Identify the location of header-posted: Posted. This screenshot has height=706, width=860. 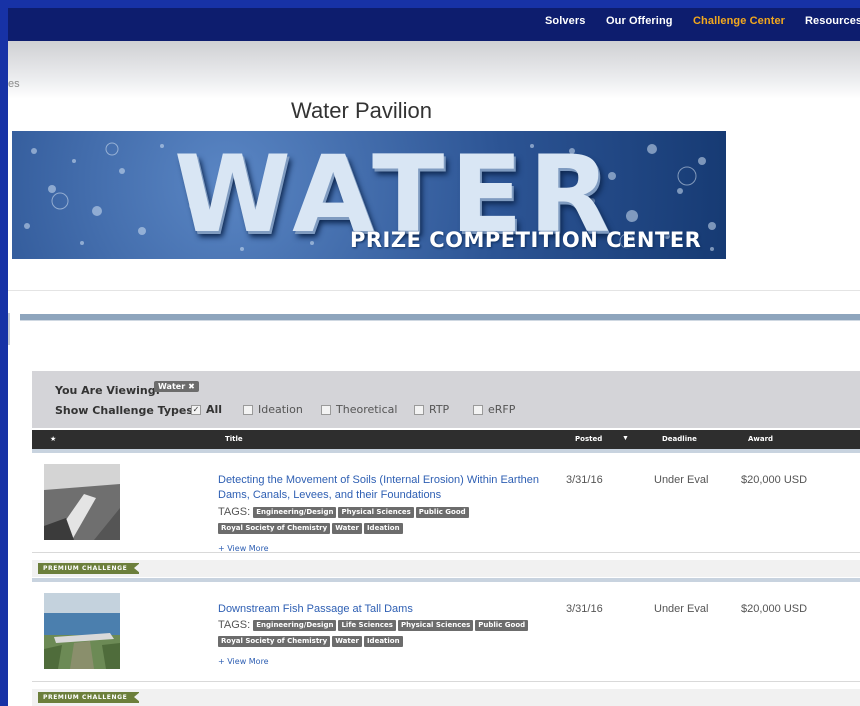
(588, 439).